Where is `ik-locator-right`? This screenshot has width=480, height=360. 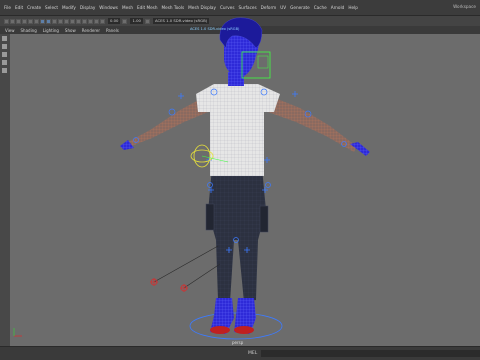
ik-locator-right is located at coordinates (184, 288).